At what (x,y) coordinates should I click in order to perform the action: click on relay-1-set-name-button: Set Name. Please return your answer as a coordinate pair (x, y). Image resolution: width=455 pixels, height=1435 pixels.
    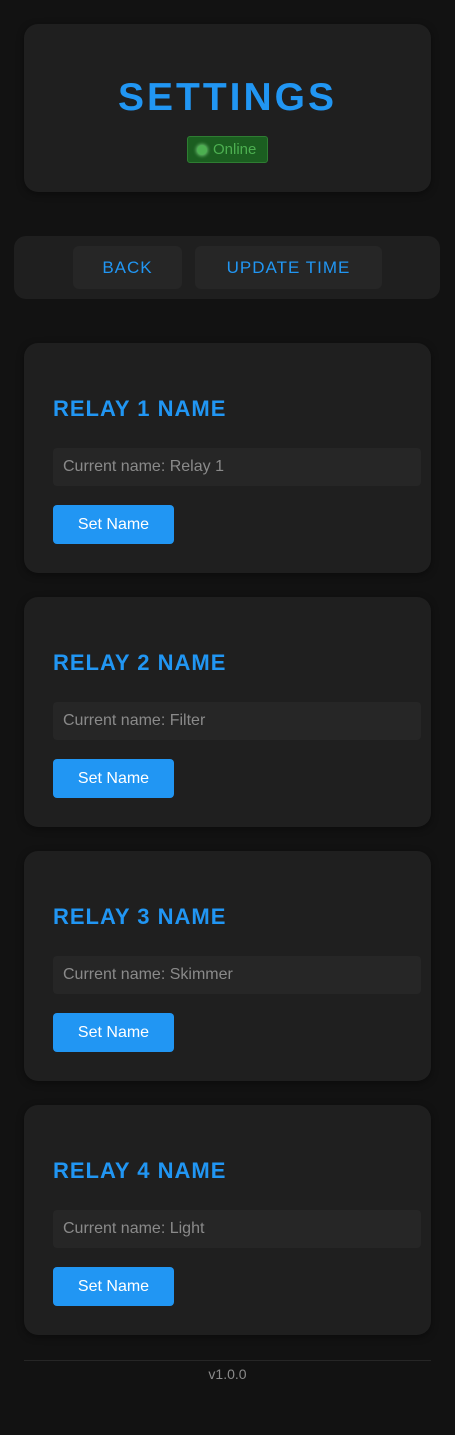
    Looking at the image, I should click on (113, 524).